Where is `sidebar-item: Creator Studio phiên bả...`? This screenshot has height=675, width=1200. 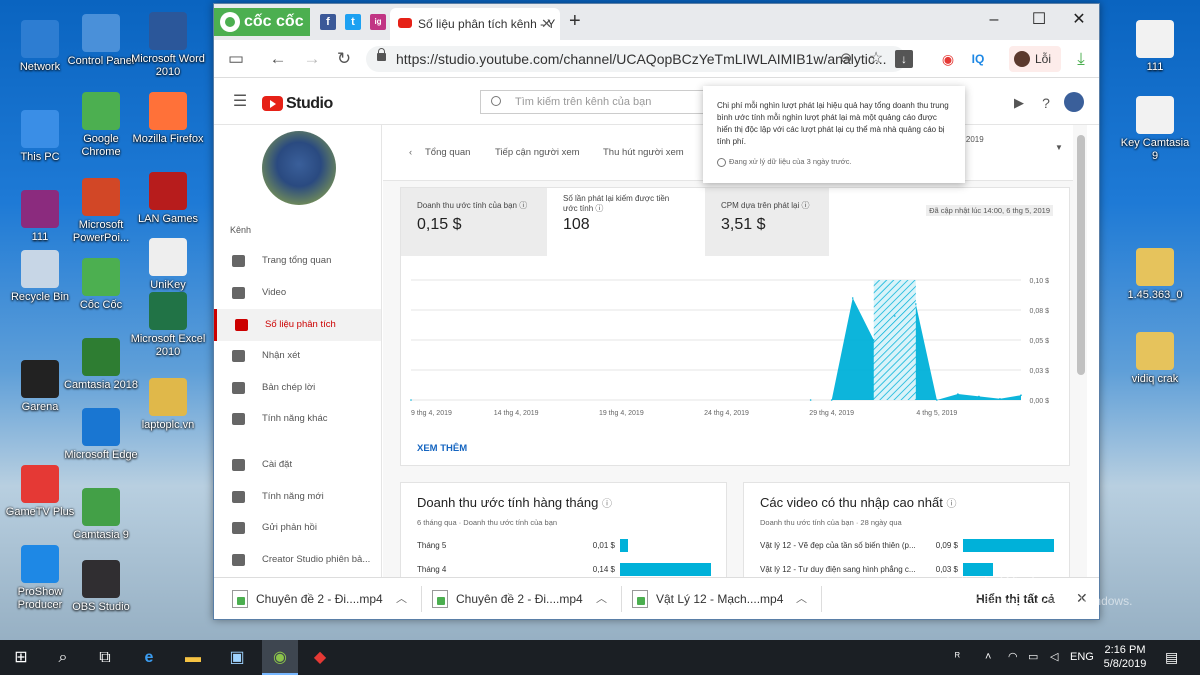
sidebar-item: Creator Studio phiên bả... is located at coordinates (297, 560).